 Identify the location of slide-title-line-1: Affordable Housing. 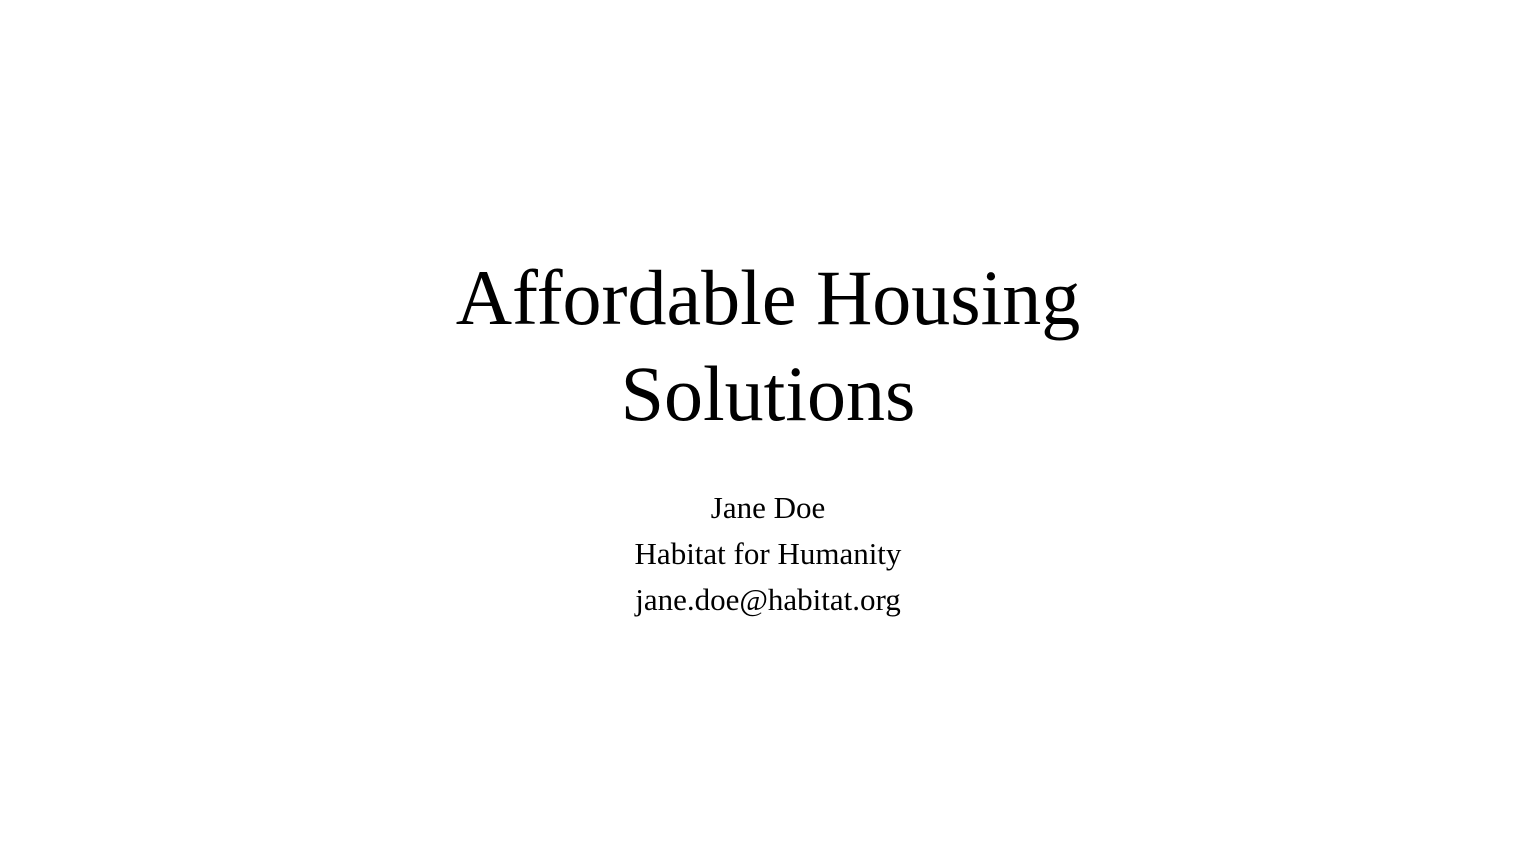
(768, 297).